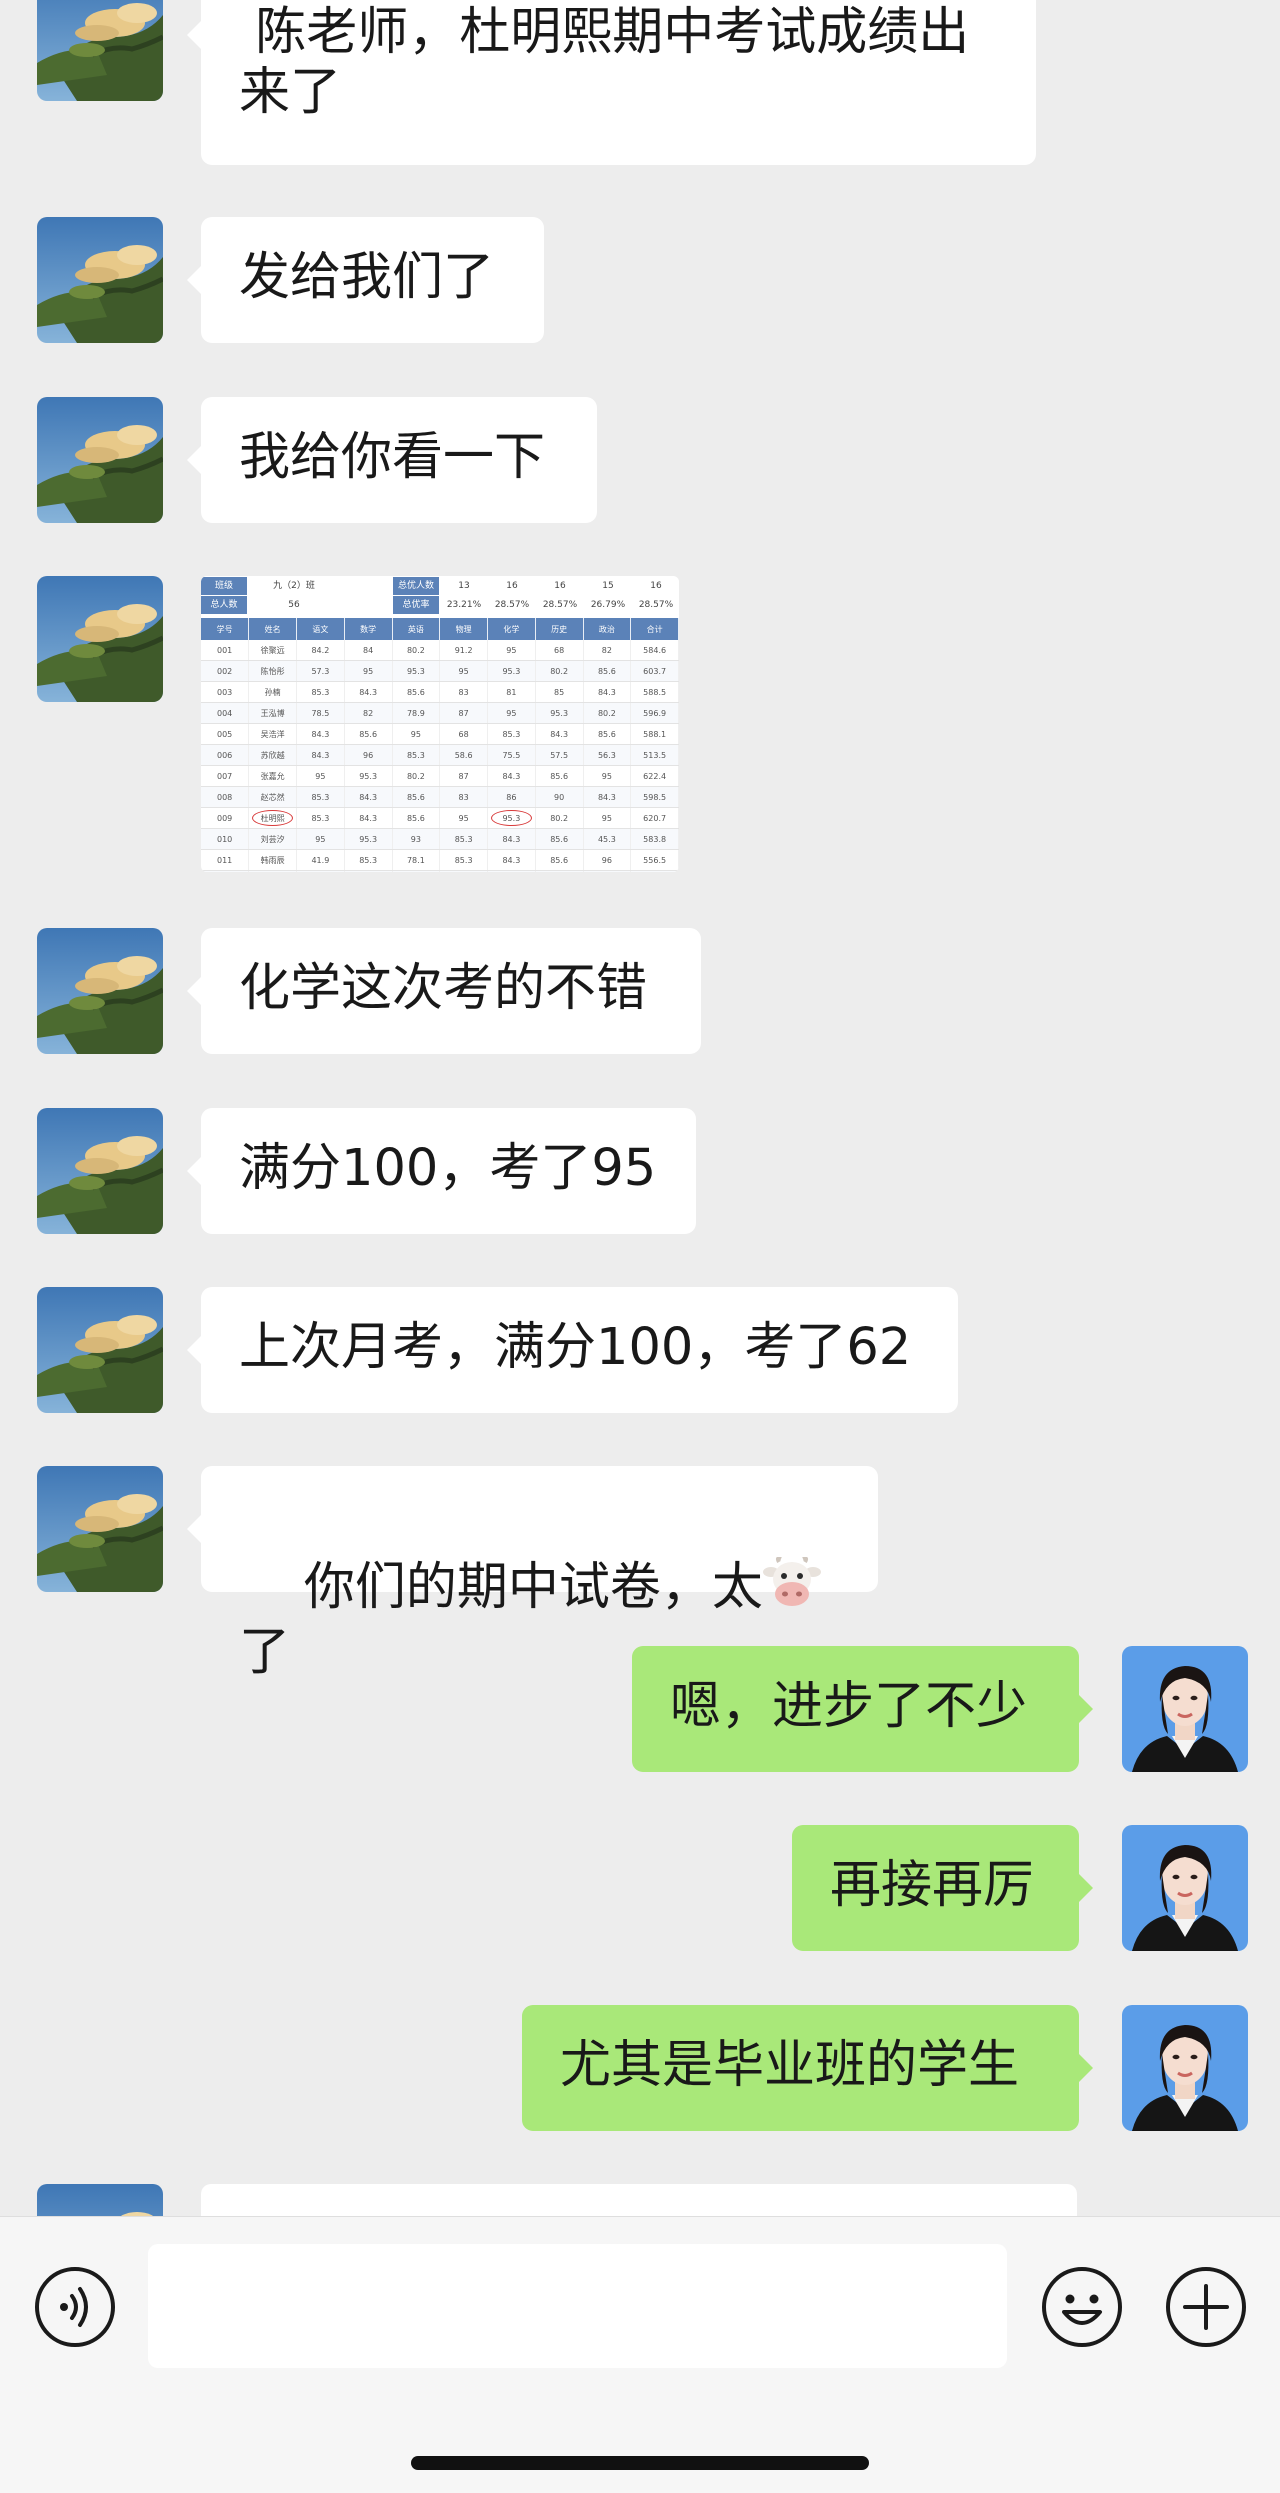 The width and height of the screenshot is (1280, 2493). What do you see at coordinates (224, 586) in the screenshot?
I see `class-label: 班级` at bounding box center [224, 586].